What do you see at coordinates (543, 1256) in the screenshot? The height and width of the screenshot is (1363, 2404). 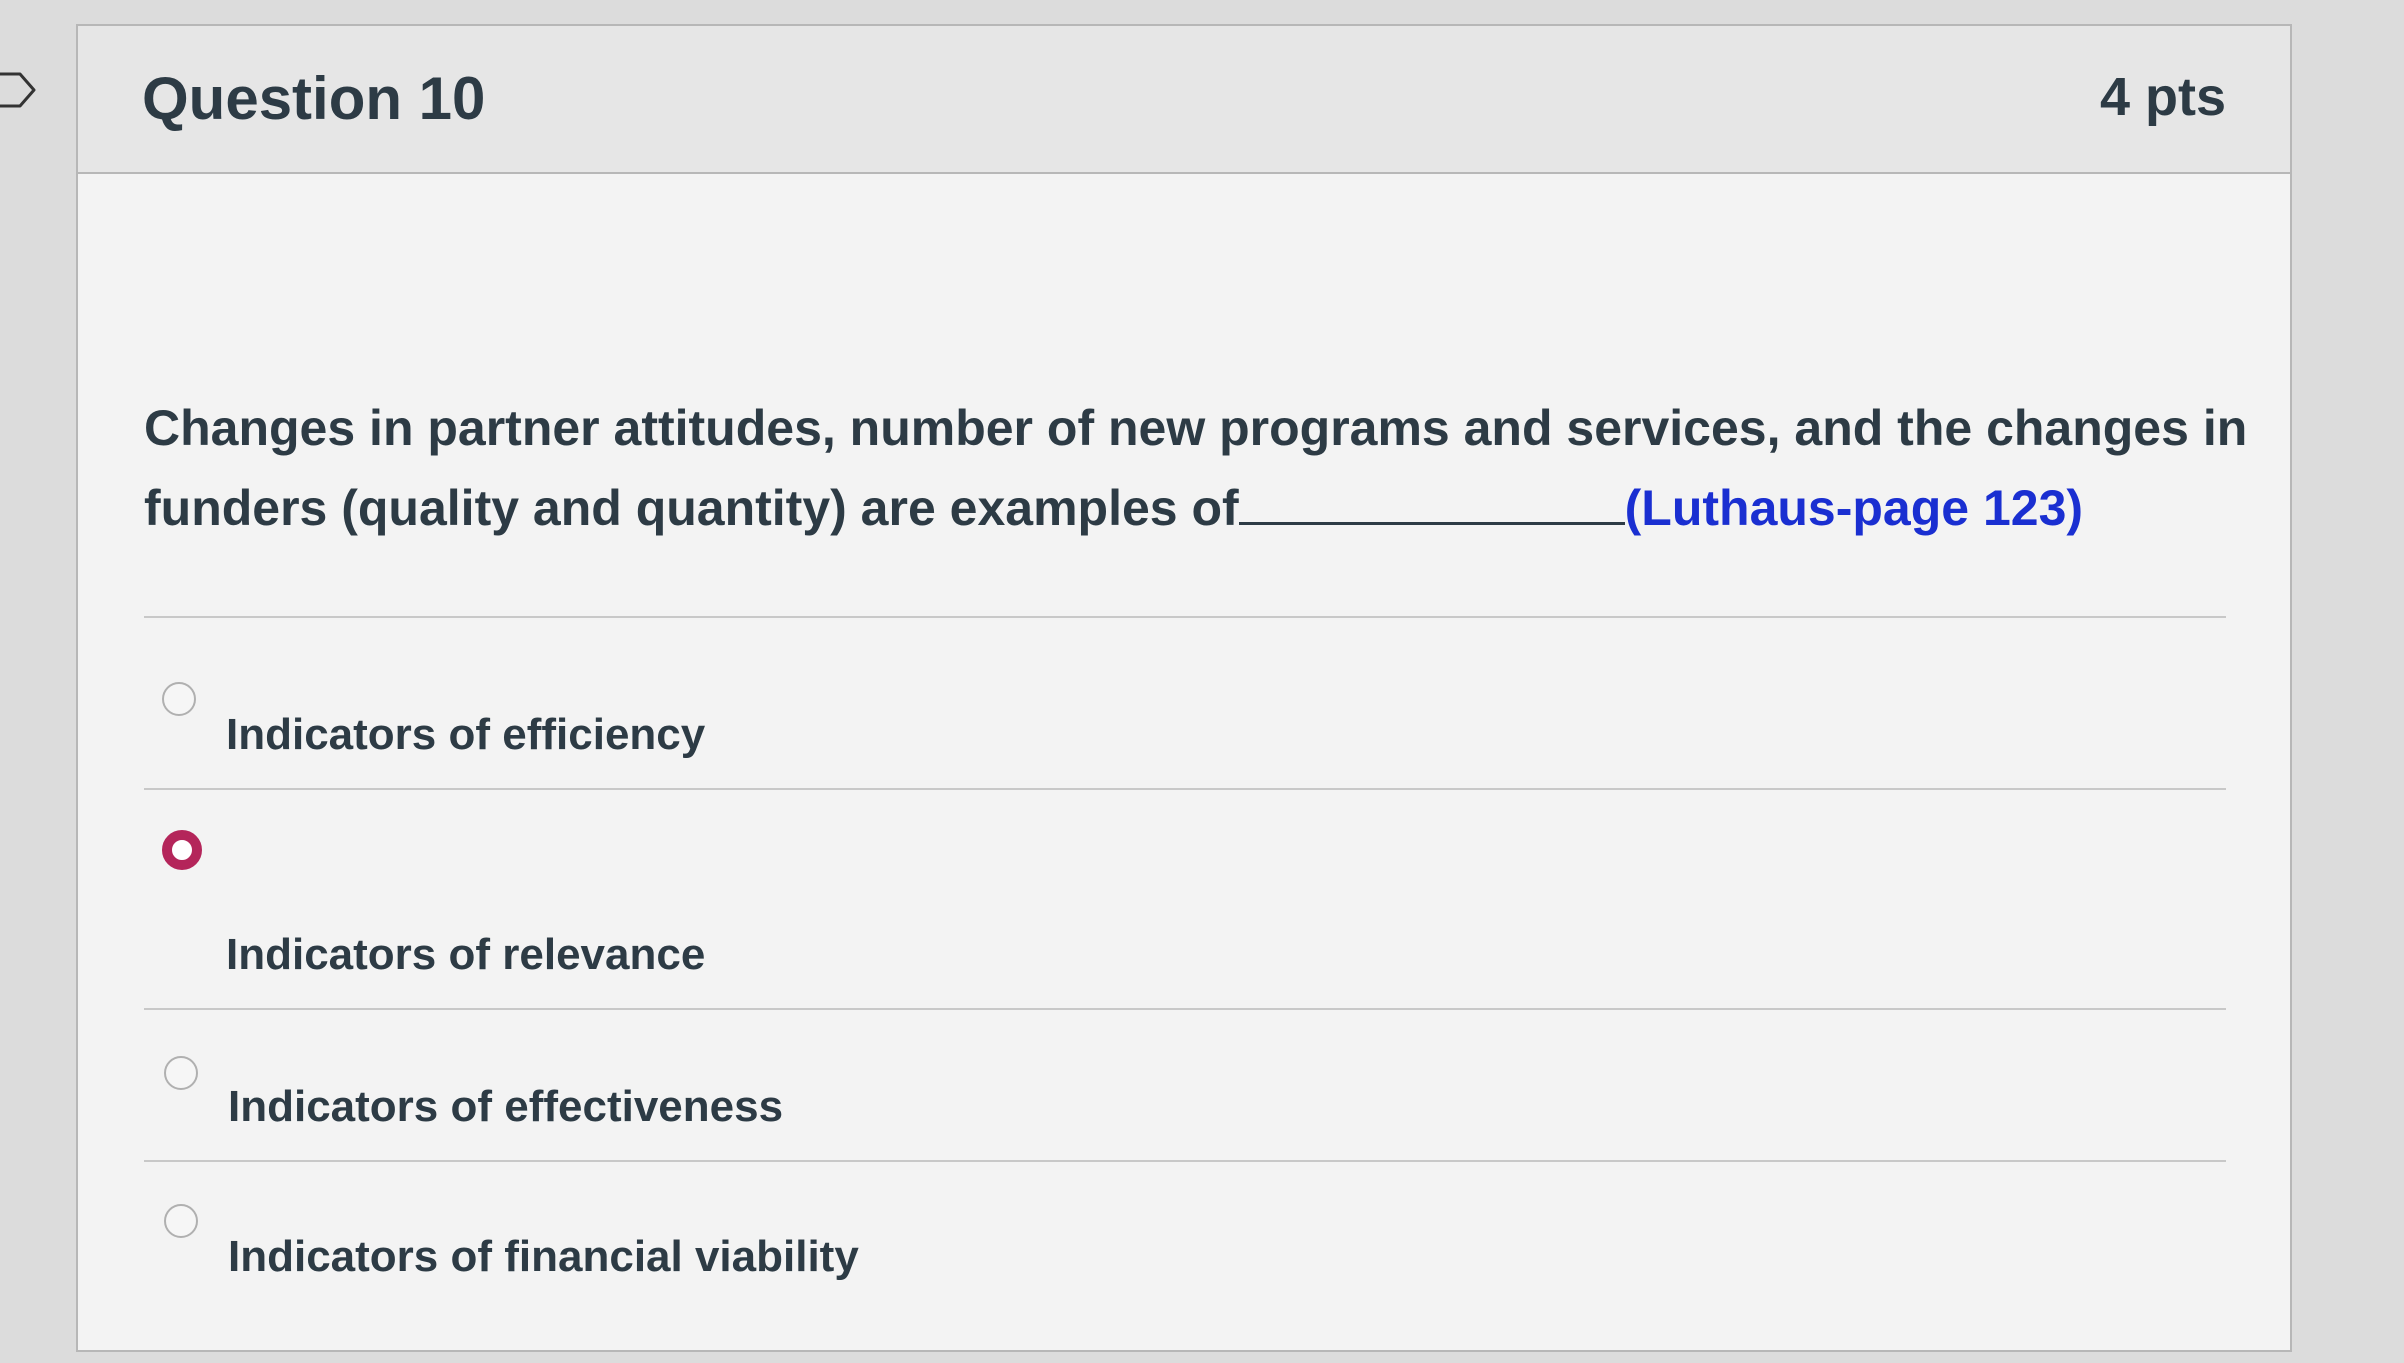 I see `answer-label: Indicators of financial viability` at bounding box center [543, 1256].